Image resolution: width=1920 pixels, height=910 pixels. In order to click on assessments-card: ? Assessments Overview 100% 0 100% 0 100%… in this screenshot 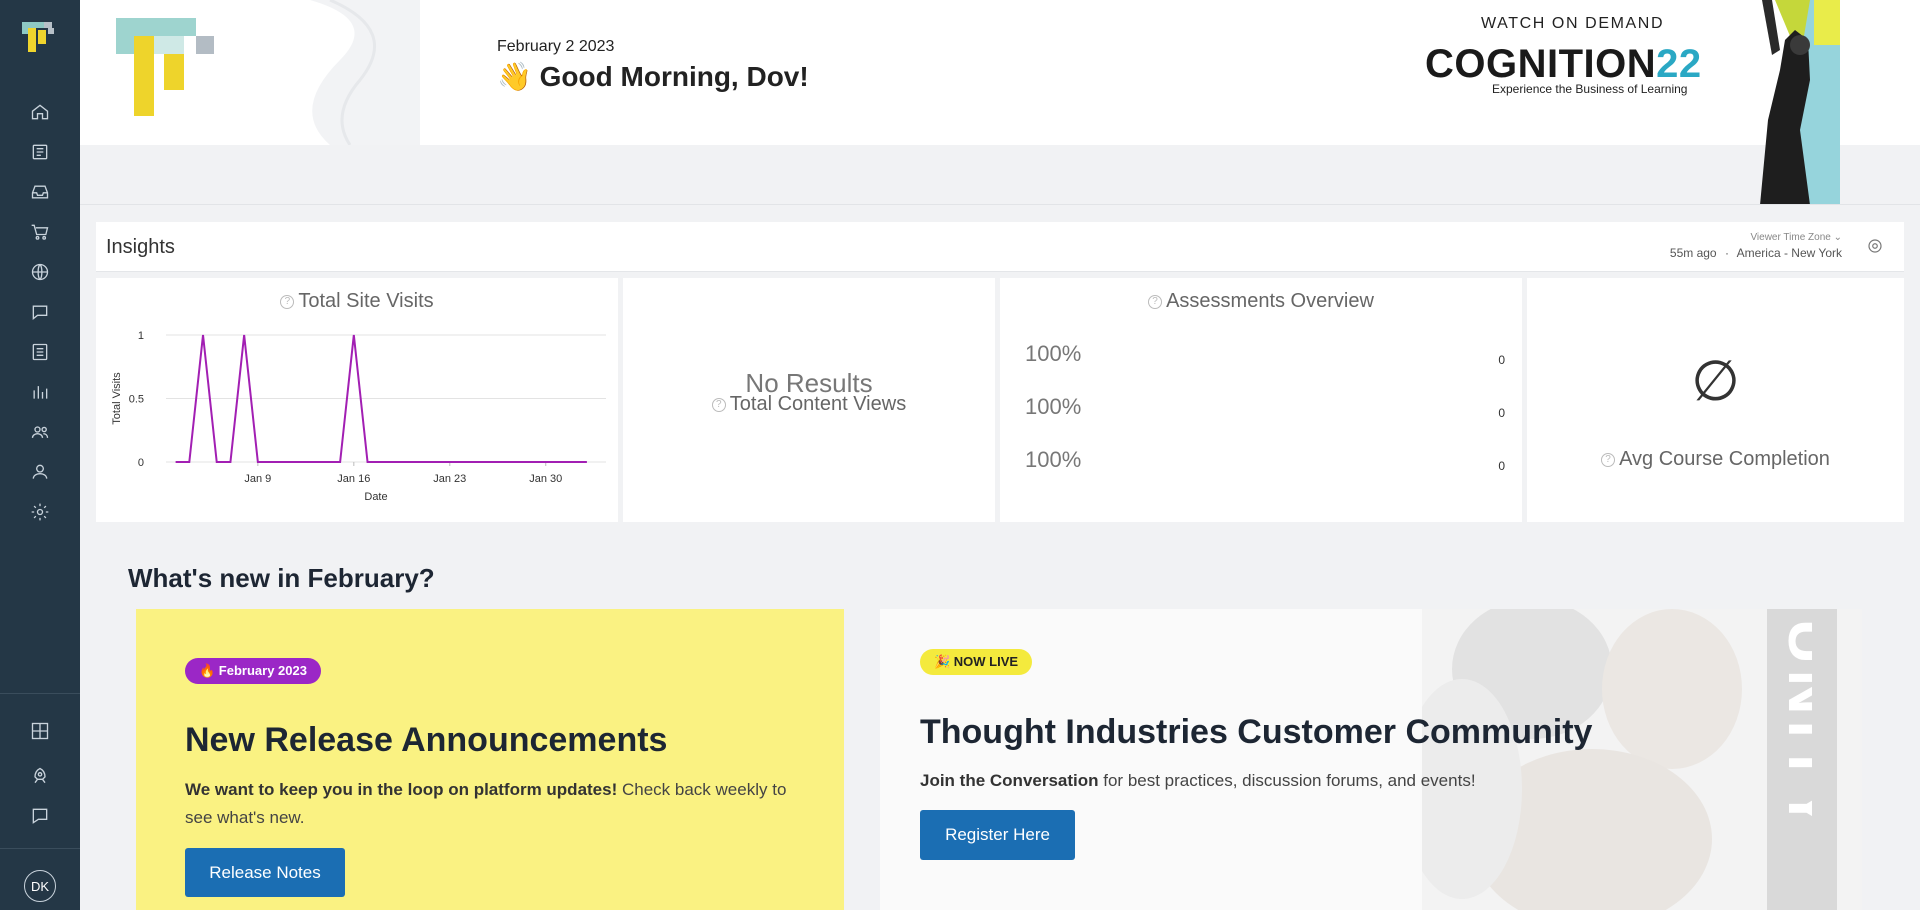, I will do `click(1261, 400)`.